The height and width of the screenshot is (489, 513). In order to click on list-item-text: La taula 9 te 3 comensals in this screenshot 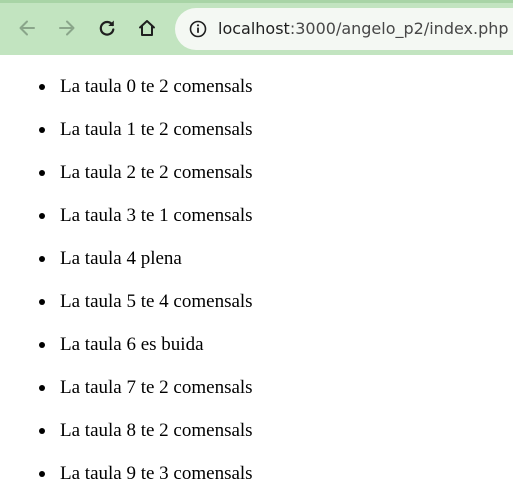, I will do `click(156, 473)`.